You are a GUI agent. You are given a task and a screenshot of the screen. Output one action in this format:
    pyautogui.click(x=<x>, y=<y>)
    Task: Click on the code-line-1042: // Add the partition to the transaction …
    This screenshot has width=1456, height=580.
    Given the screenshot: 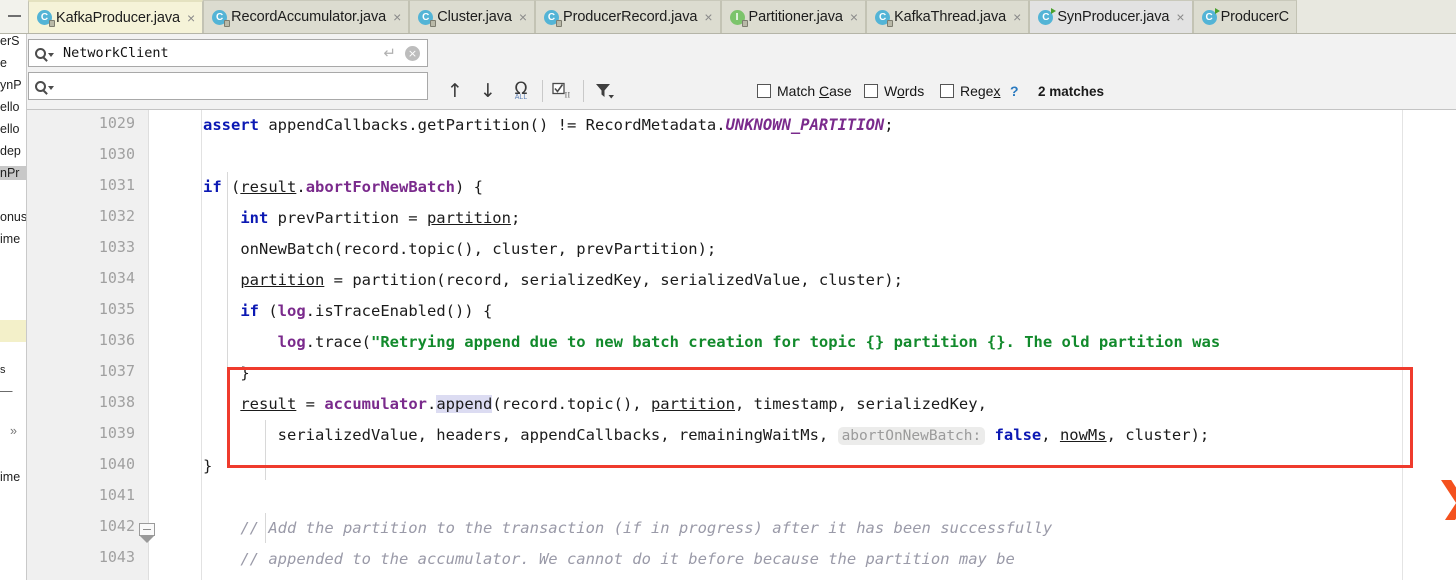 What is the action you would take?
    pyautogui.click(x=628, y=528)
    